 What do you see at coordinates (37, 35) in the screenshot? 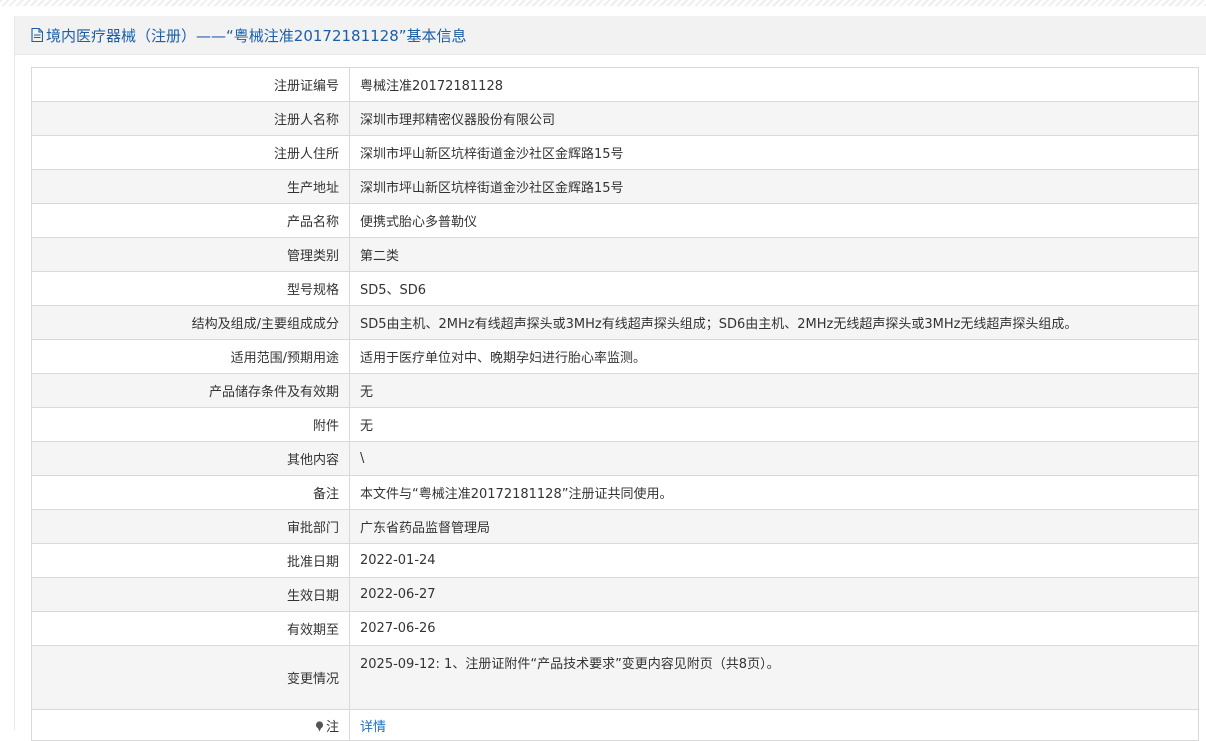
I see `document-icon` at bounding box center [37, 35].